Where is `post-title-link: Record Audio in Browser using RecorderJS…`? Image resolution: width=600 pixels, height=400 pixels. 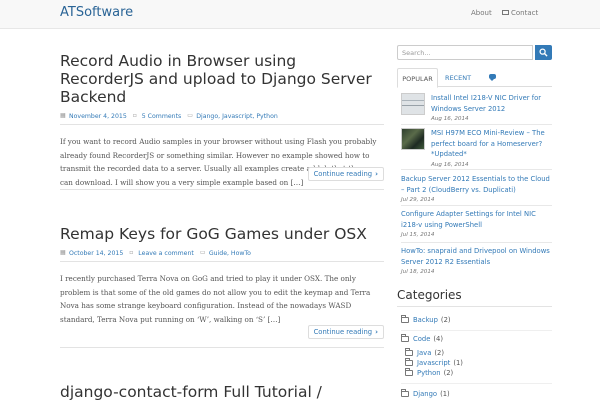
post-title-link: Record Audio in Browser using RecorderJS… is located at coordinates (222, 79).